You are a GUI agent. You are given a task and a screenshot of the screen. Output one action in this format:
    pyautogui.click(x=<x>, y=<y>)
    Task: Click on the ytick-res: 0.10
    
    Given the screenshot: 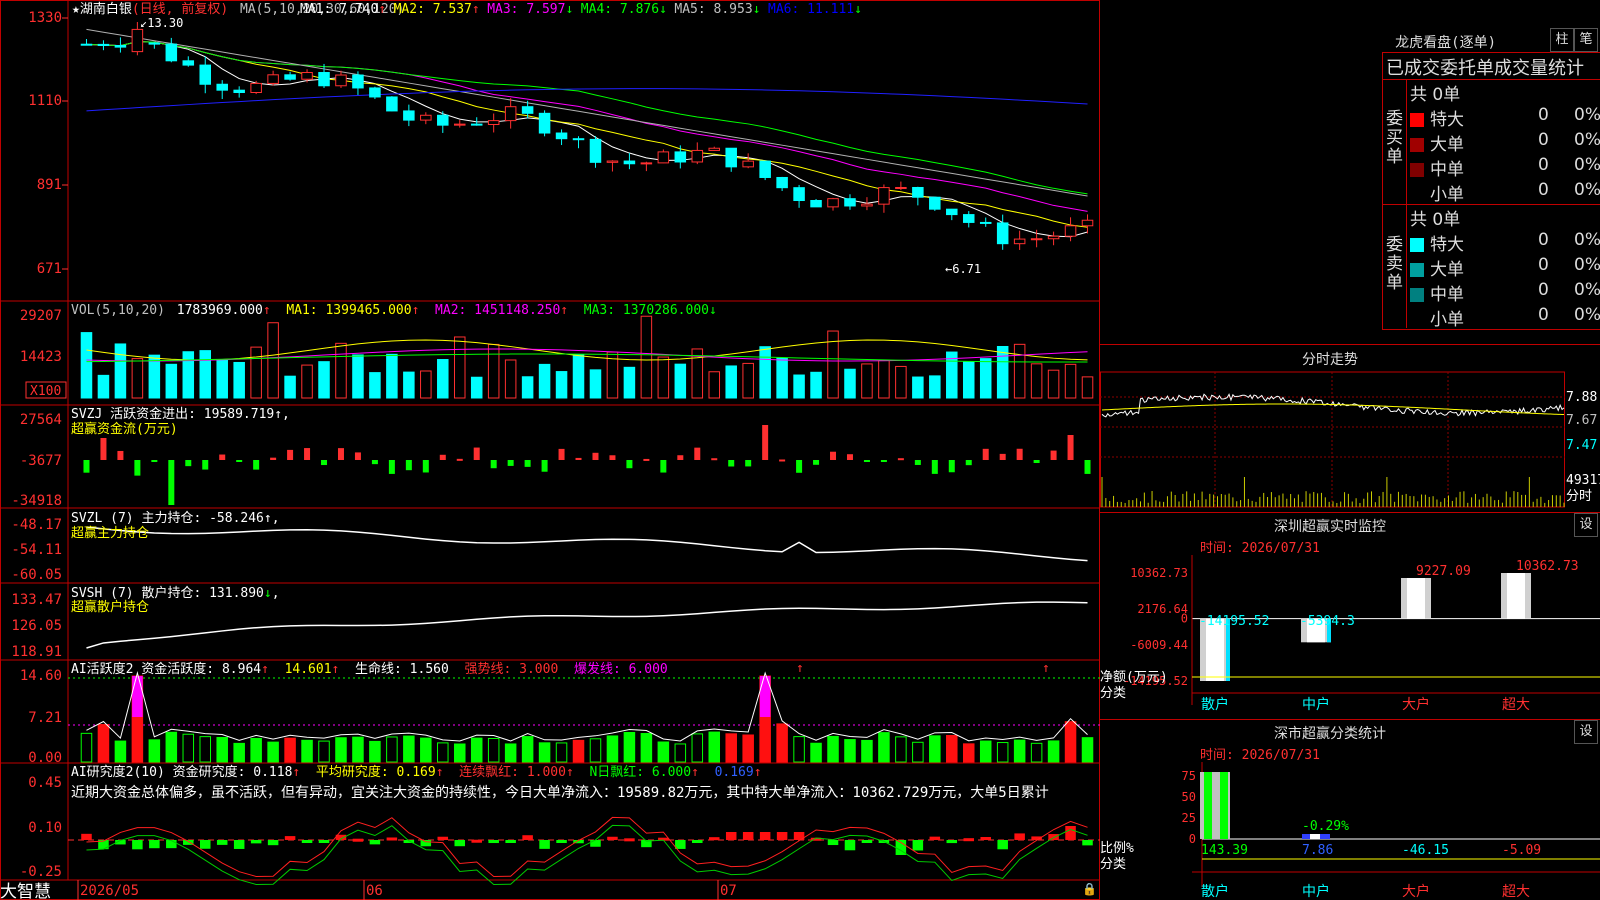 What is the action you would take?
    pyautogui.click(x=45, y=828)
    